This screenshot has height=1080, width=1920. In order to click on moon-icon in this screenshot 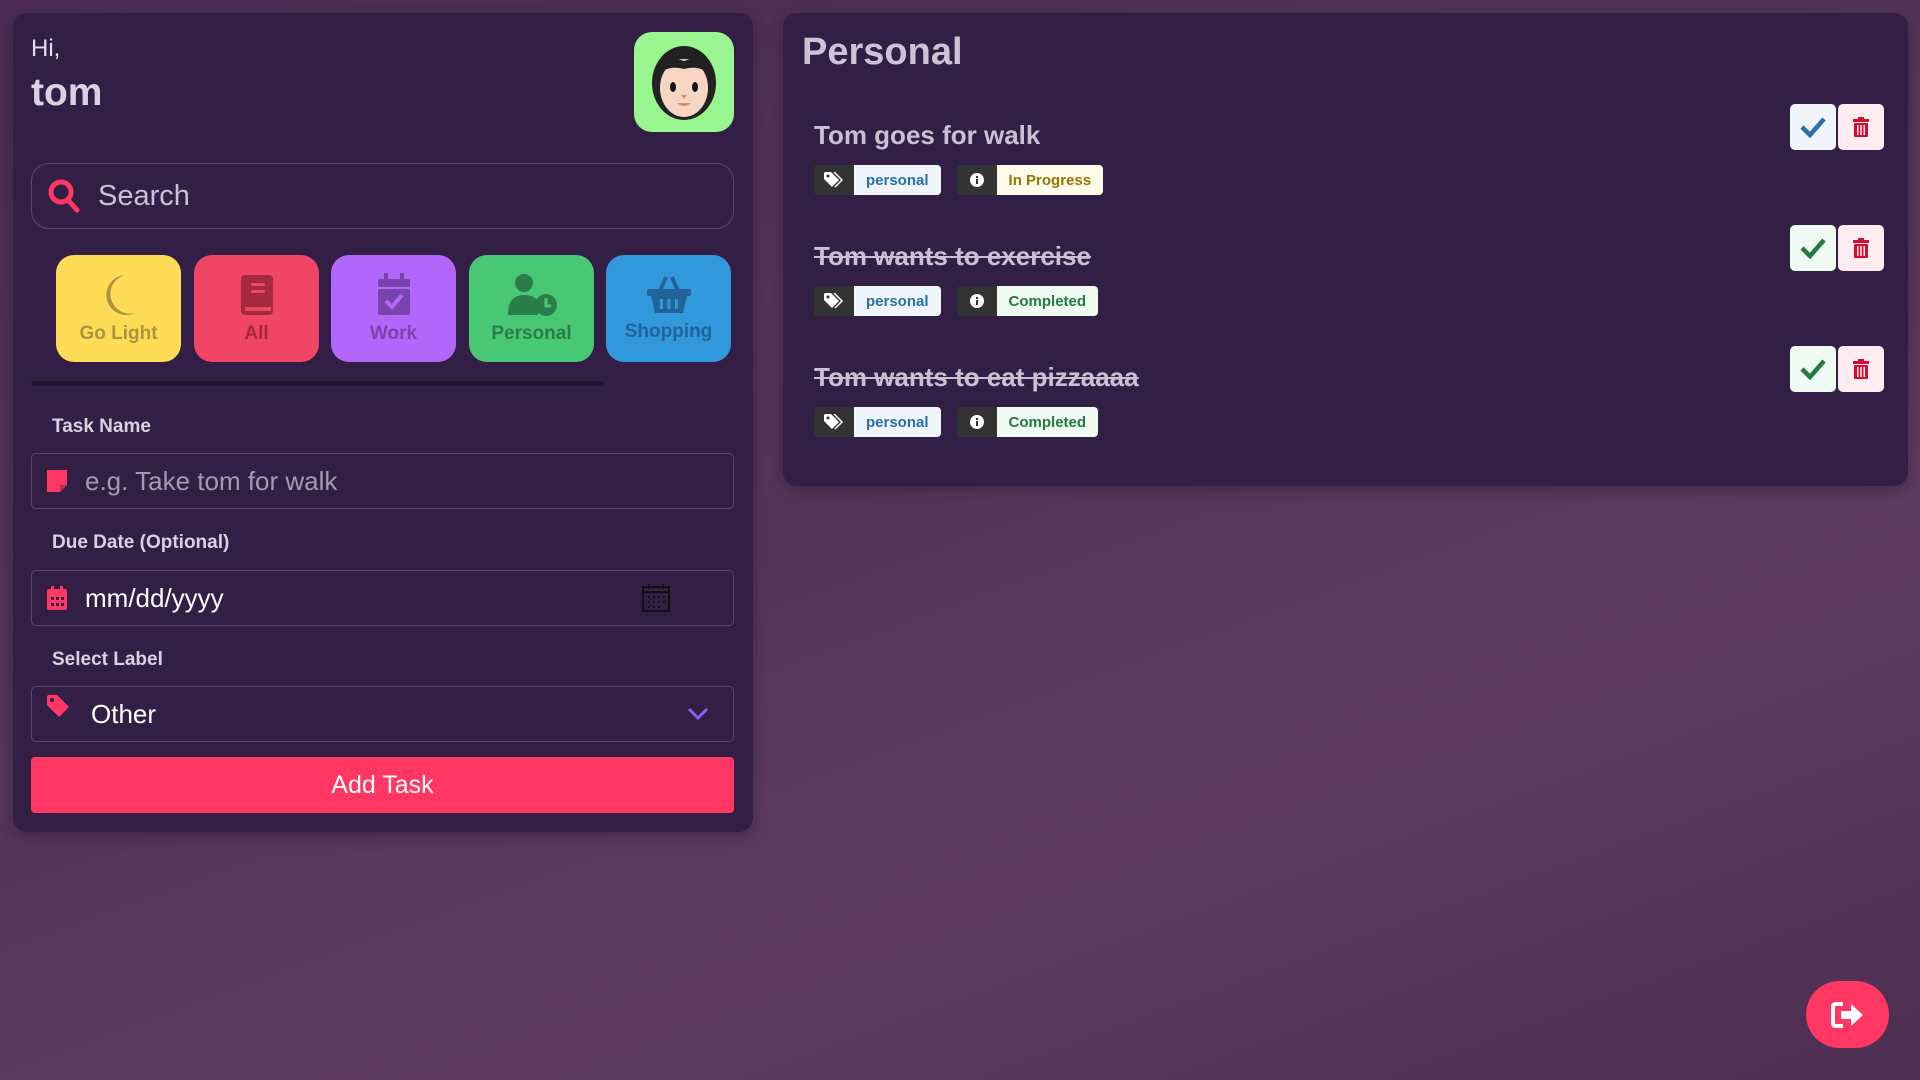, I will do `click(120, 294)`.